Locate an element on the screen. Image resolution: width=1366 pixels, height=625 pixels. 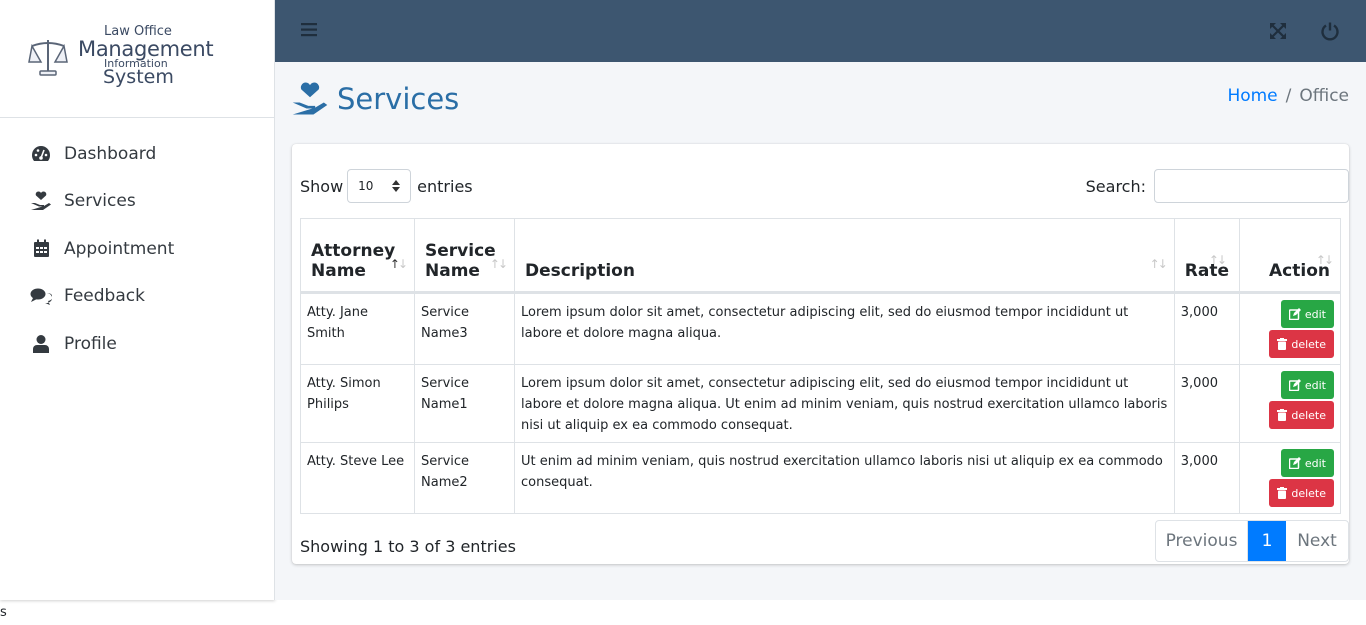
sidebar-item-services: Services is located at coordinates (137, 202).